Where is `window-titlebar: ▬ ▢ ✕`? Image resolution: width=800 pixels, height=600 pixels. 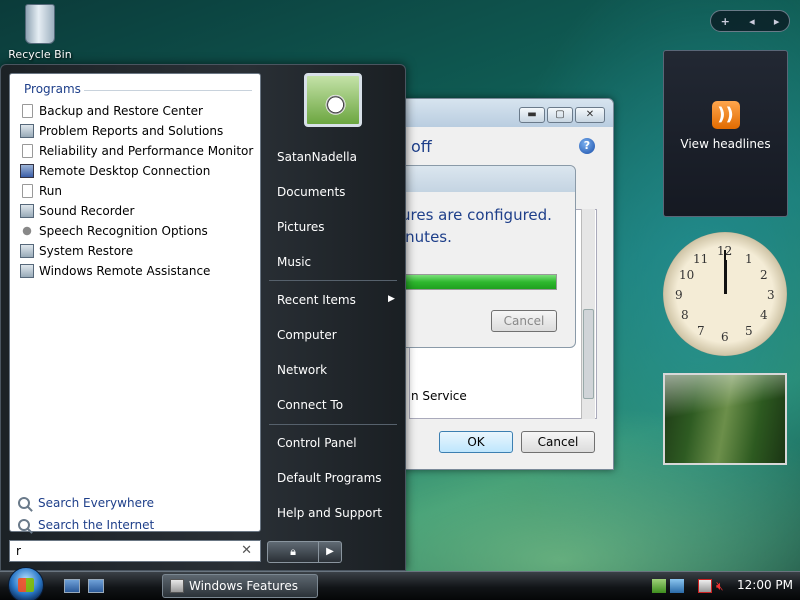
window-titlebar: ▬ ▢ ✕ is located at coordinates (507, 113).